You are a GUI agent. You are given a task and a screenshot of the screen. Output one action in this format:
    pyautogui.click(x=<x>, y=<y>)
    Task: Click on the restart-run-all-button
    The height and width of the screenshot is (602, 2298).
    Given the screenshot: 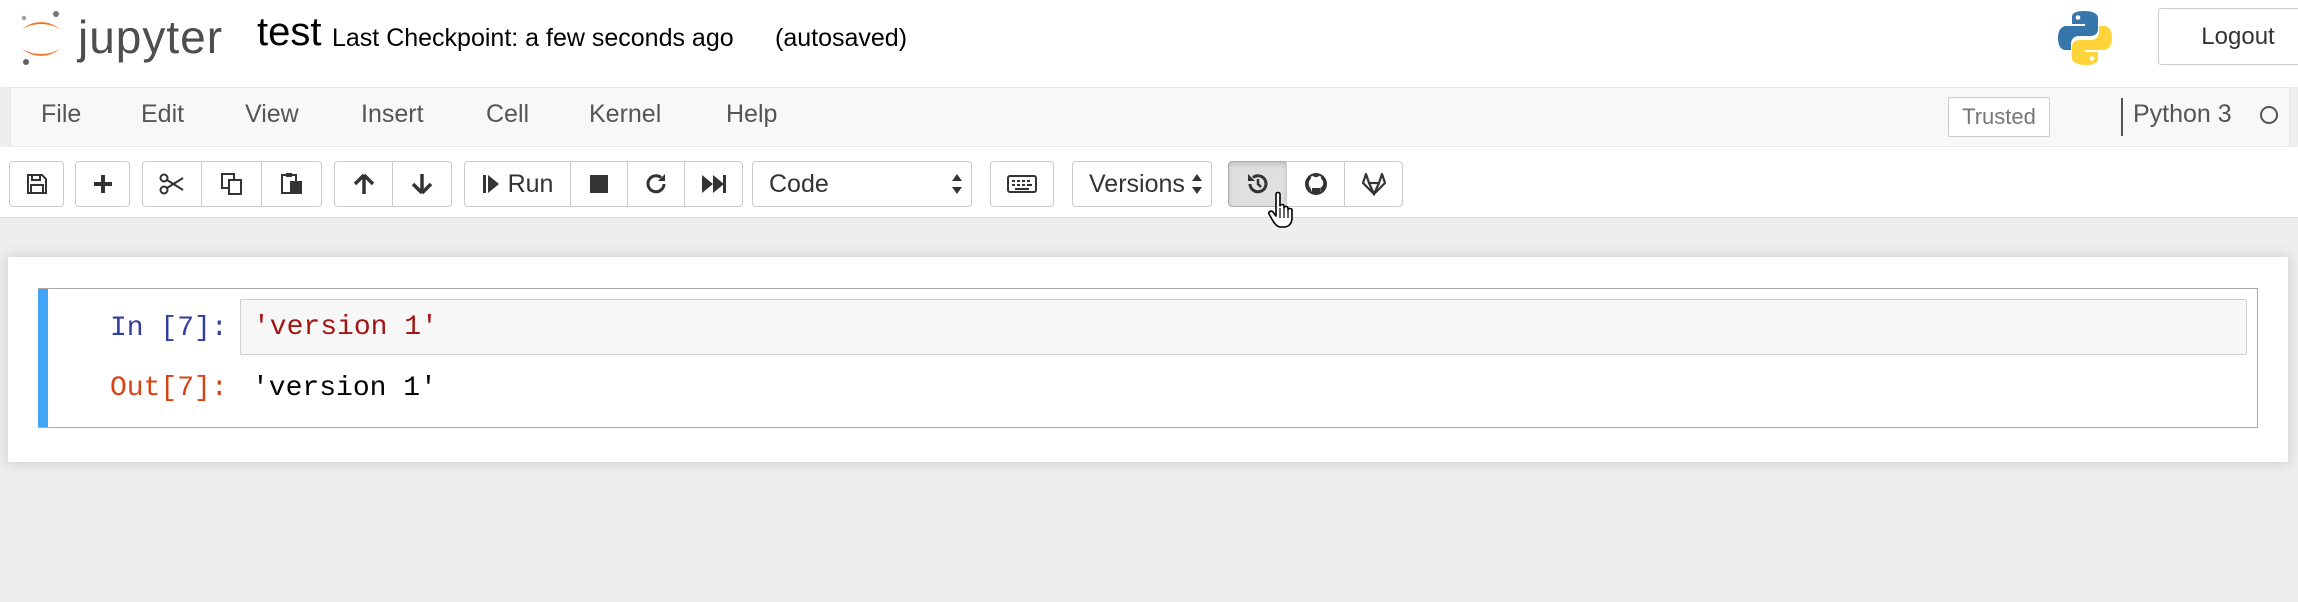 What is the action you would take?
    pyautogui.click(x=713, y=184)
    